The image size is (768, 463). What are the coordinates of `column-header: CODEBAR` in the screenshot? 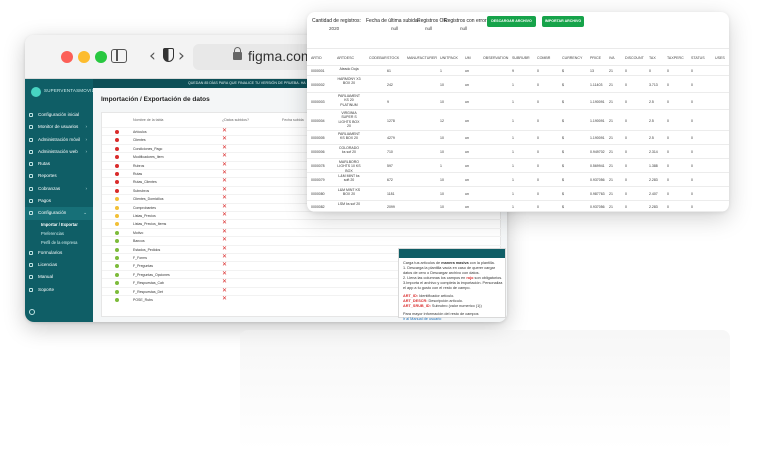 It's located at (378, 58).